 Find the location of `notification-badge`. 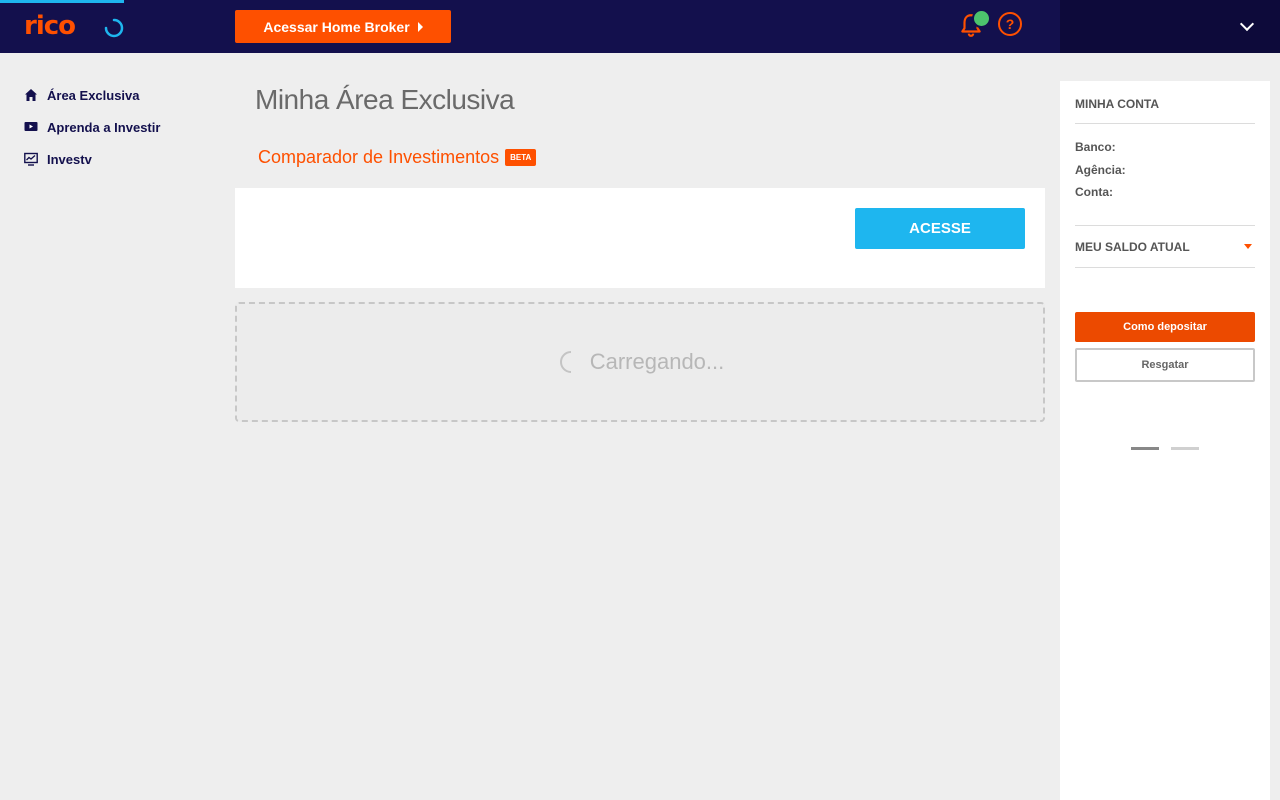

notification-badge is located at coordinates (981, 18).